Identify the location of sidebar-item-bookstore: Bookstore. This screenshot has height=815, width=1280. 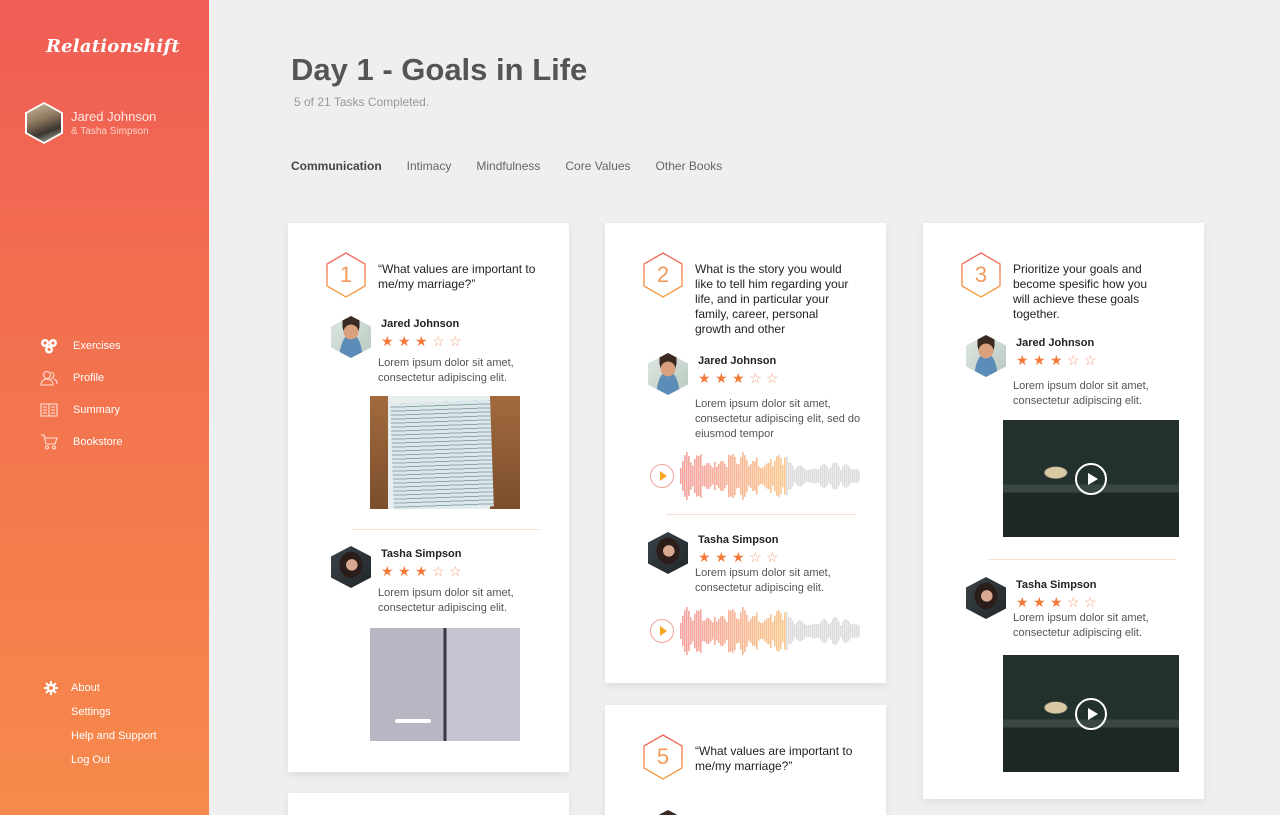
(81, 442).